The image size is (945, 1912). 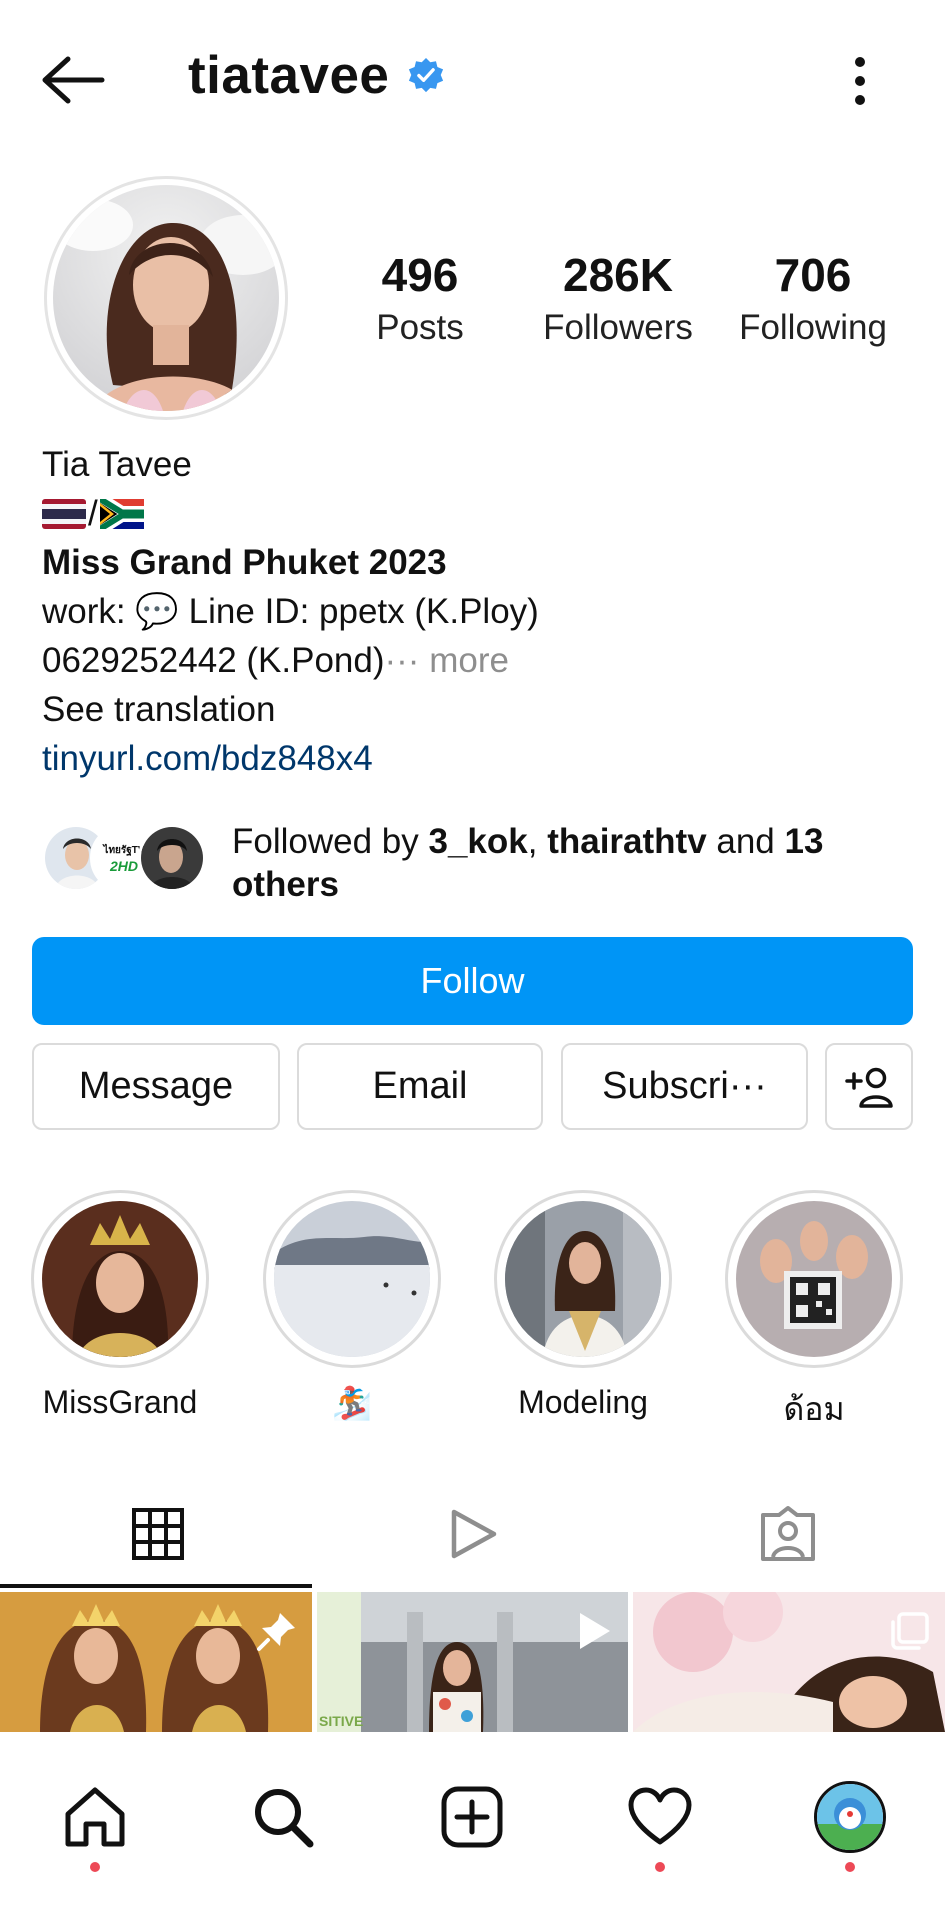 I want to click on avatar-image, so click(x=166, y=298).